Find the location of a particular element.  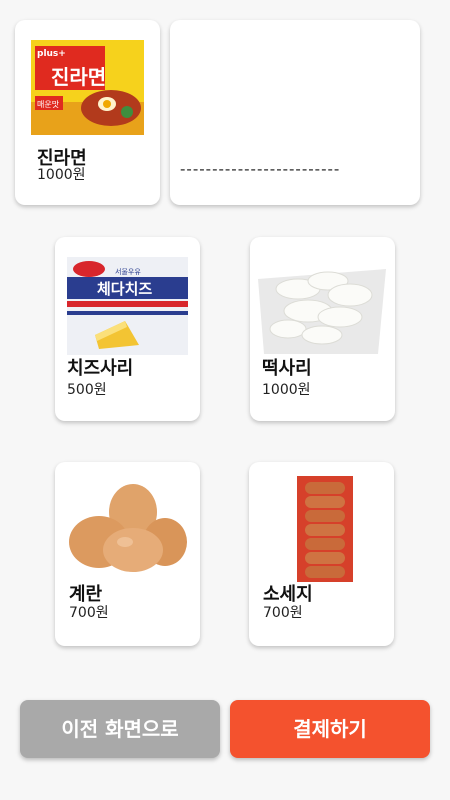

menu-card-sausage: 소세지 700원 is located at coordinates (321, 554).